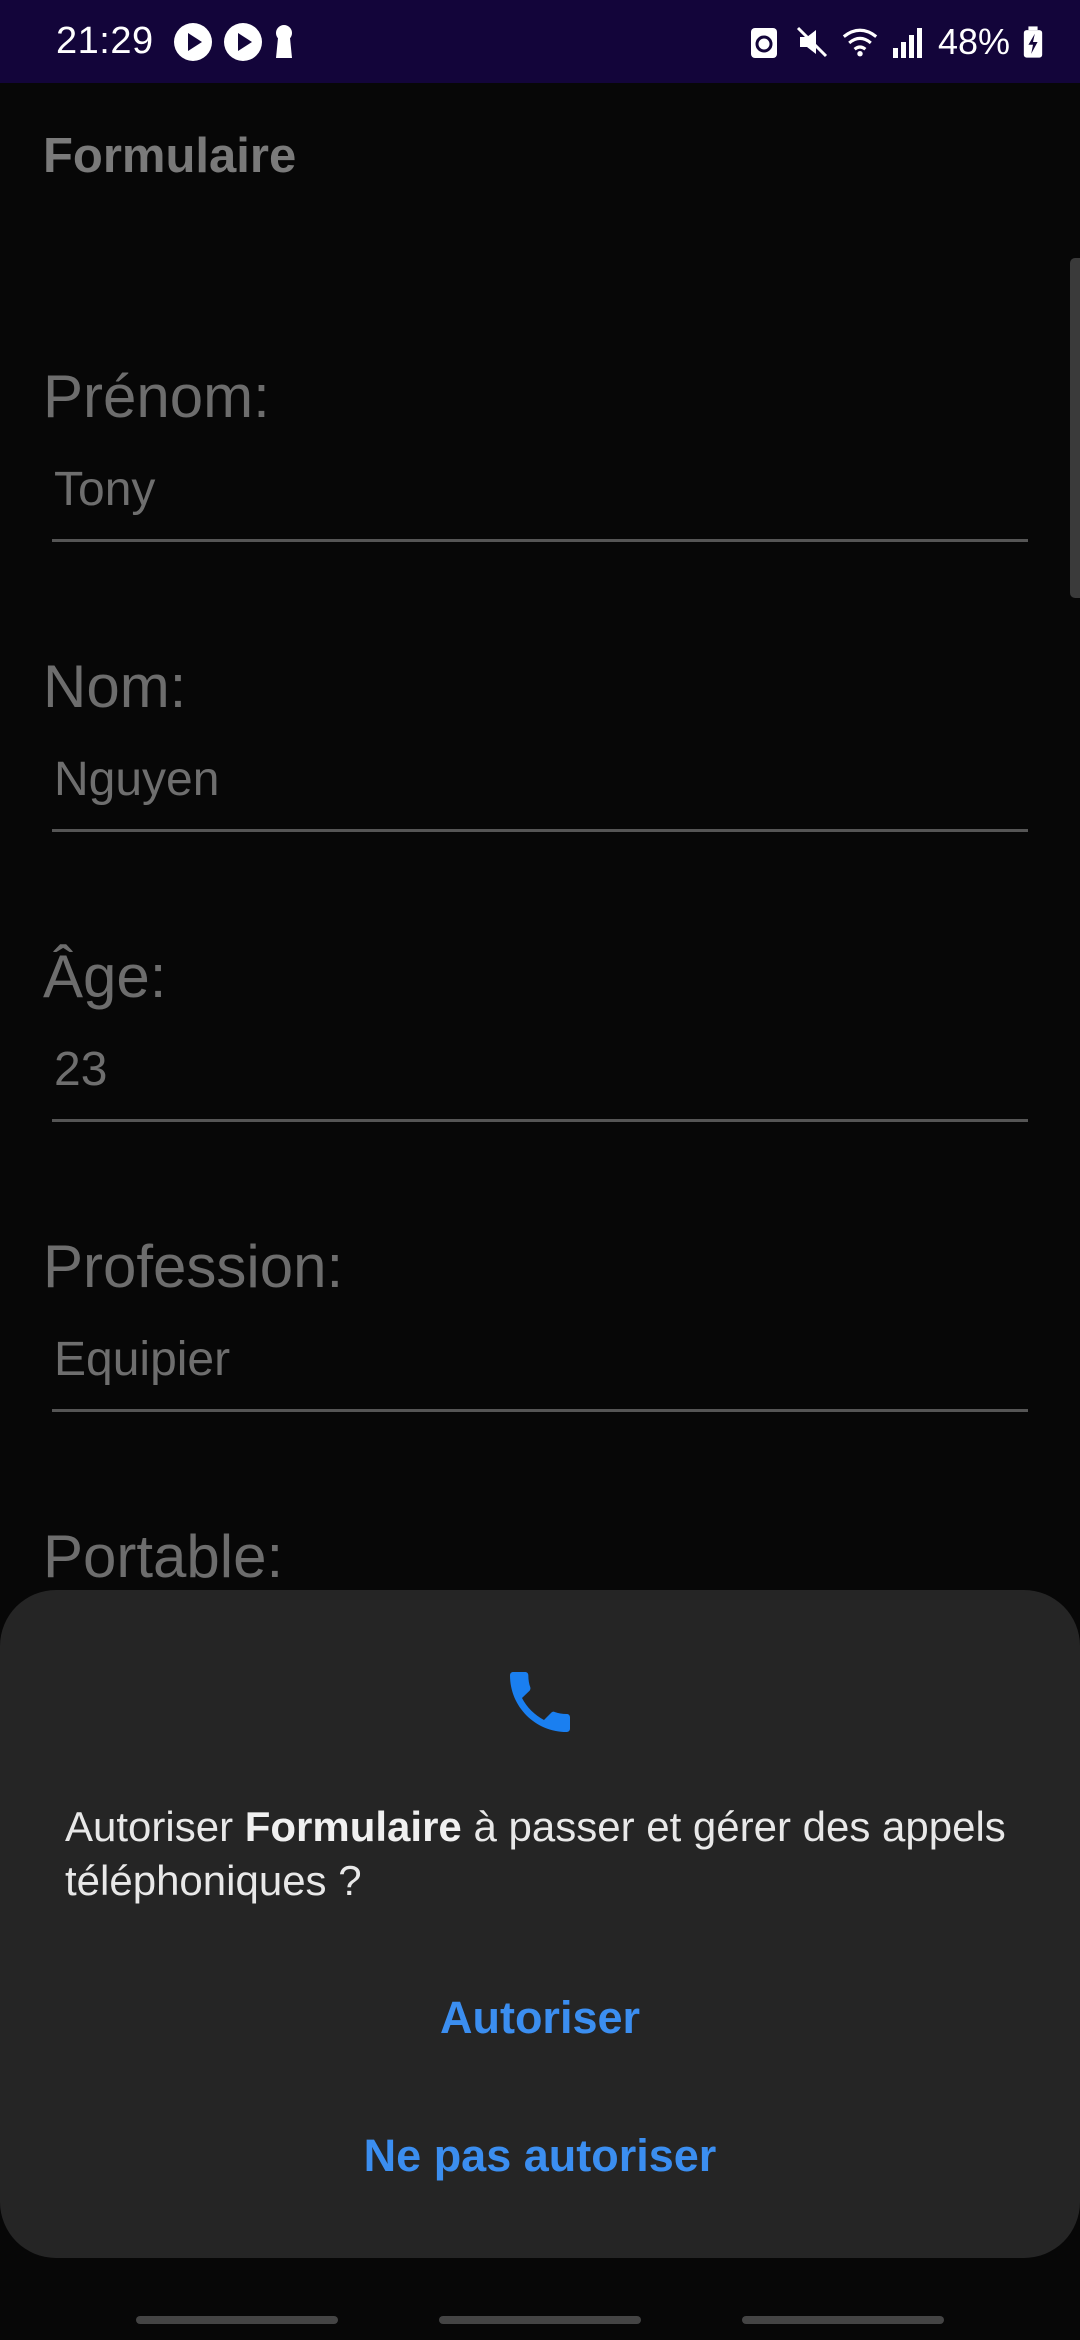 The height and width of the screenshot is (2340, 1080). What do you see at coordinates (811, 41) in the screenshot?
I see `mute-icon` at bounding box center [811, 41].